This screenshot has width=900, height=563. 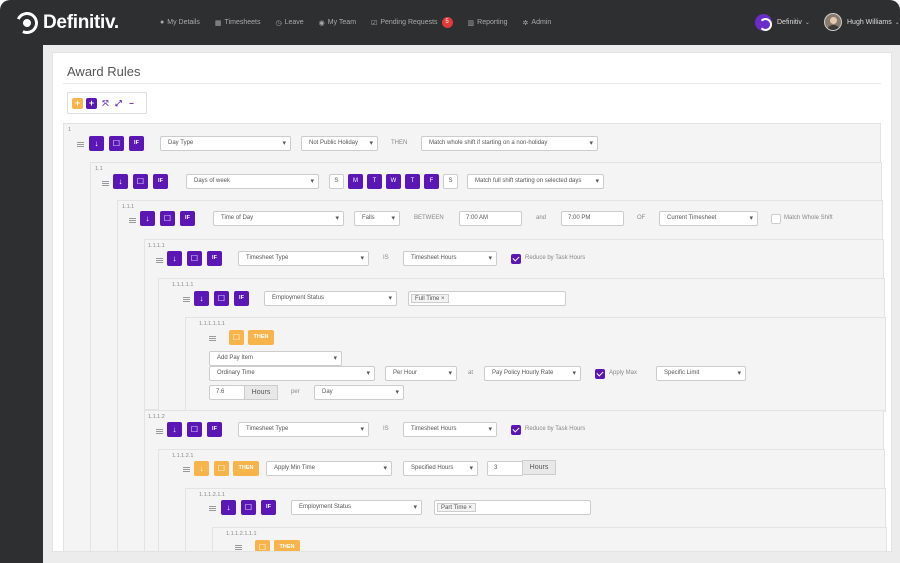 I want to click on pay-item-select: Ordinary Time, so click(x=292, y=373).